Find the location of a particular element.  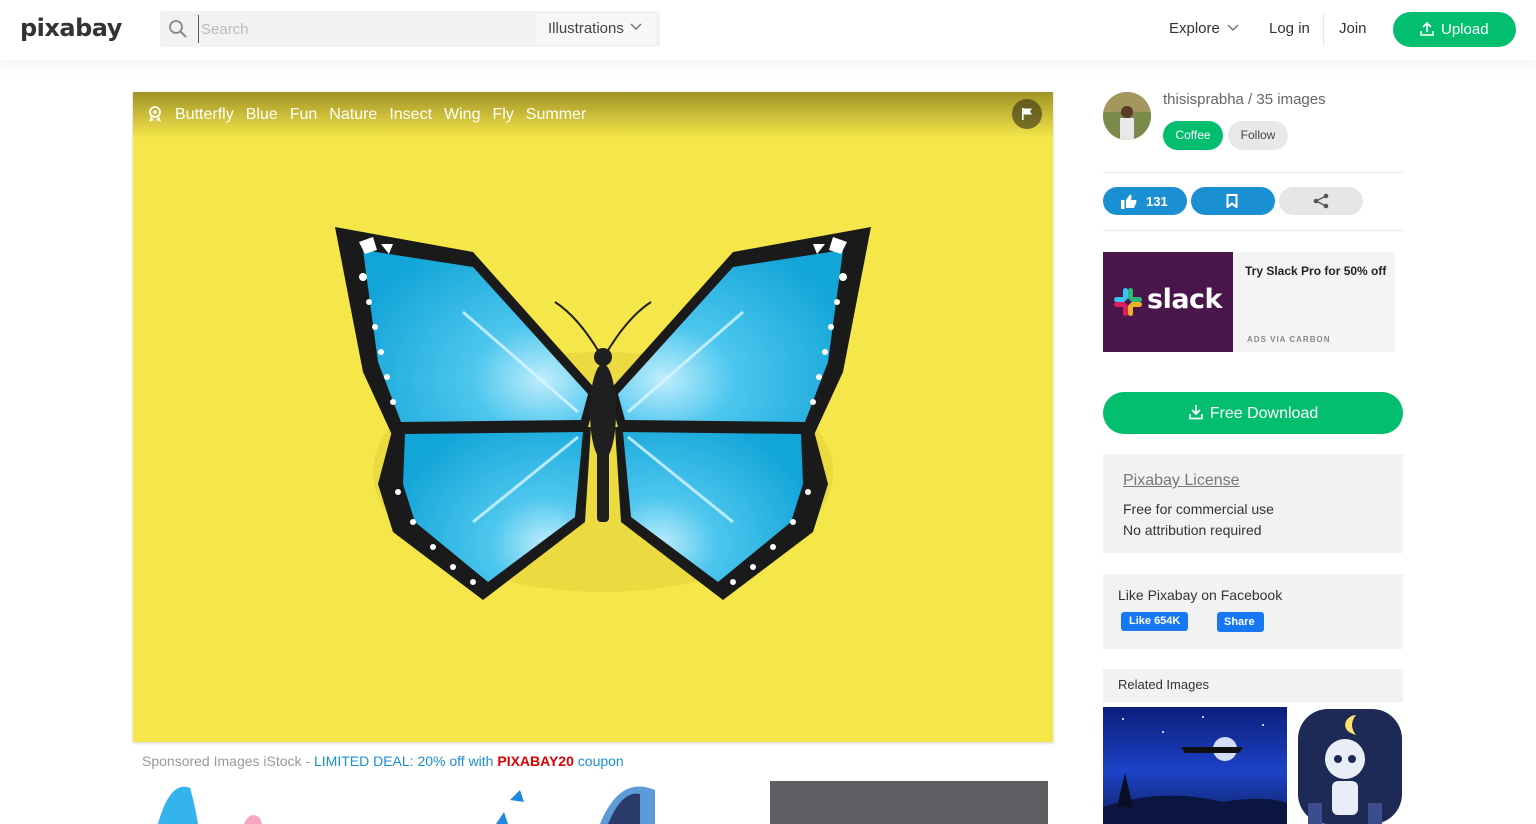

bookmark-icon is located at coordinates (1232, 201).